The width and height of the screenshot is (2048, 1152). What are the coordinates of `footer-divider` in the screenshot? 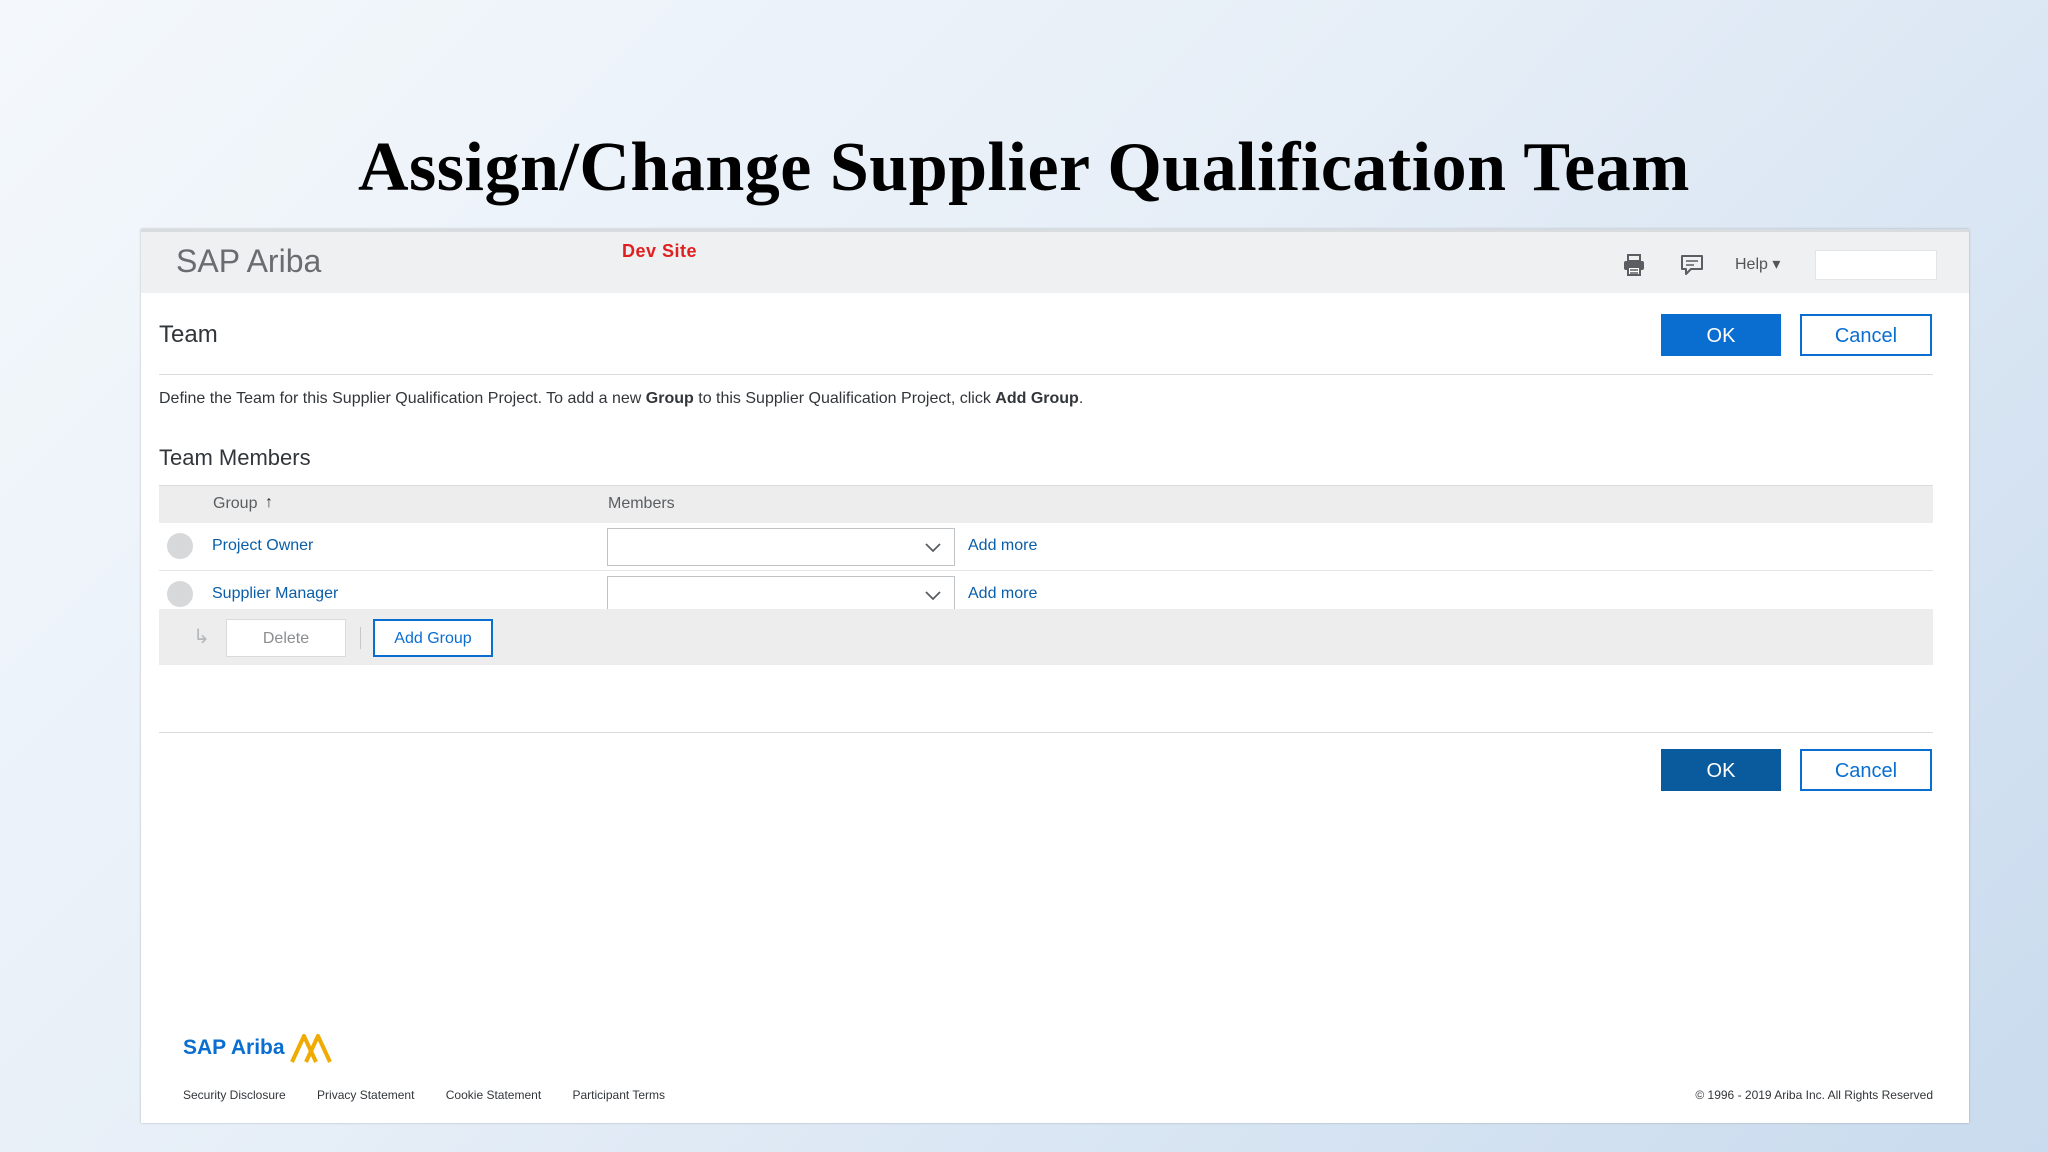 It's located at (1046, 732).